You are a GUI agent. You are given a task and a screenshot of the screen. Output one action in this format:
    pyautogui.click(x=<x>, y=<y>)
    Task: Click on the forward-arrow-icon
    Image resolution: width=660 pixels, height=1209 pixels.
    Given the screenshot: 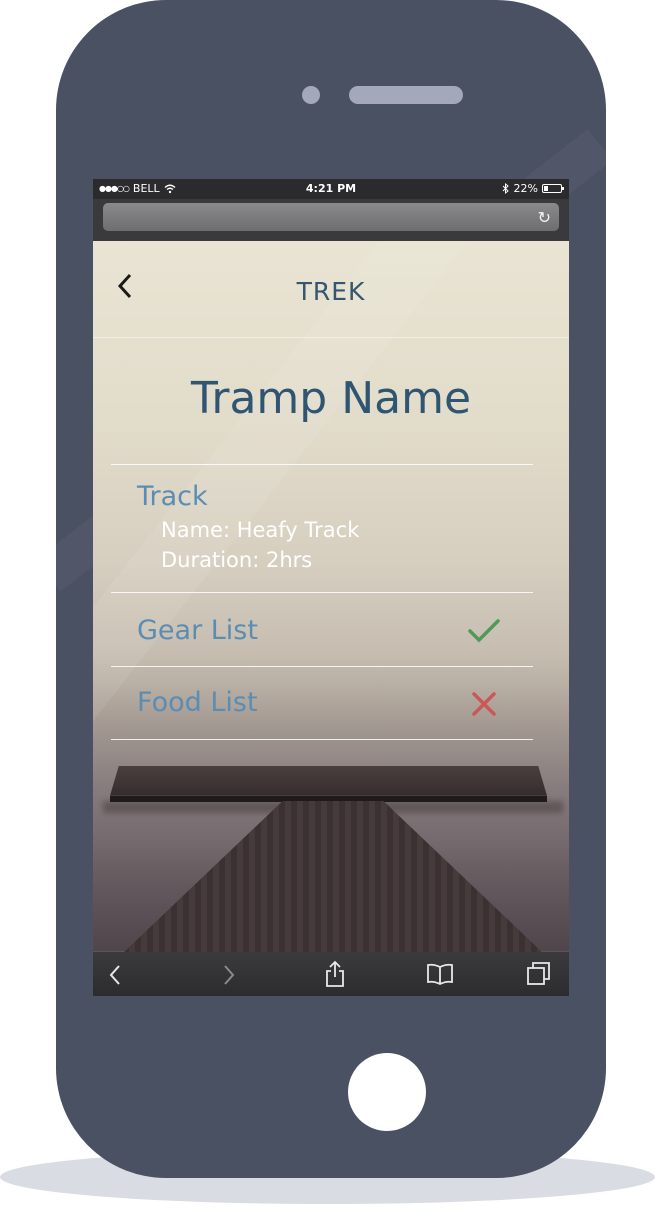 What is the action you would take?
    pyautogui.click(x=229, y=975)
    